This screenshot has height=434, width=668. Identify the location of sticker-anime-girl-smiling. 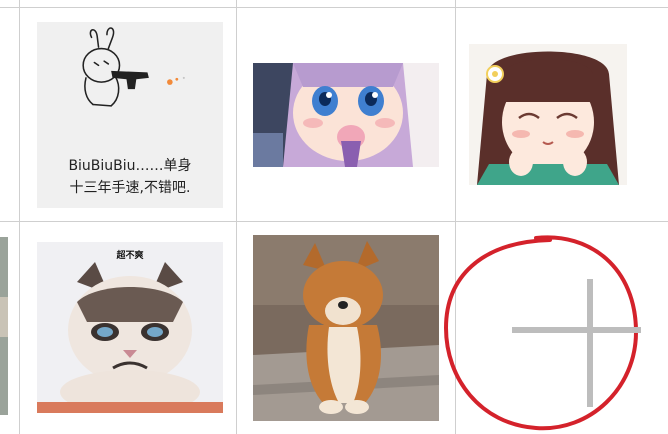
(548, 114).